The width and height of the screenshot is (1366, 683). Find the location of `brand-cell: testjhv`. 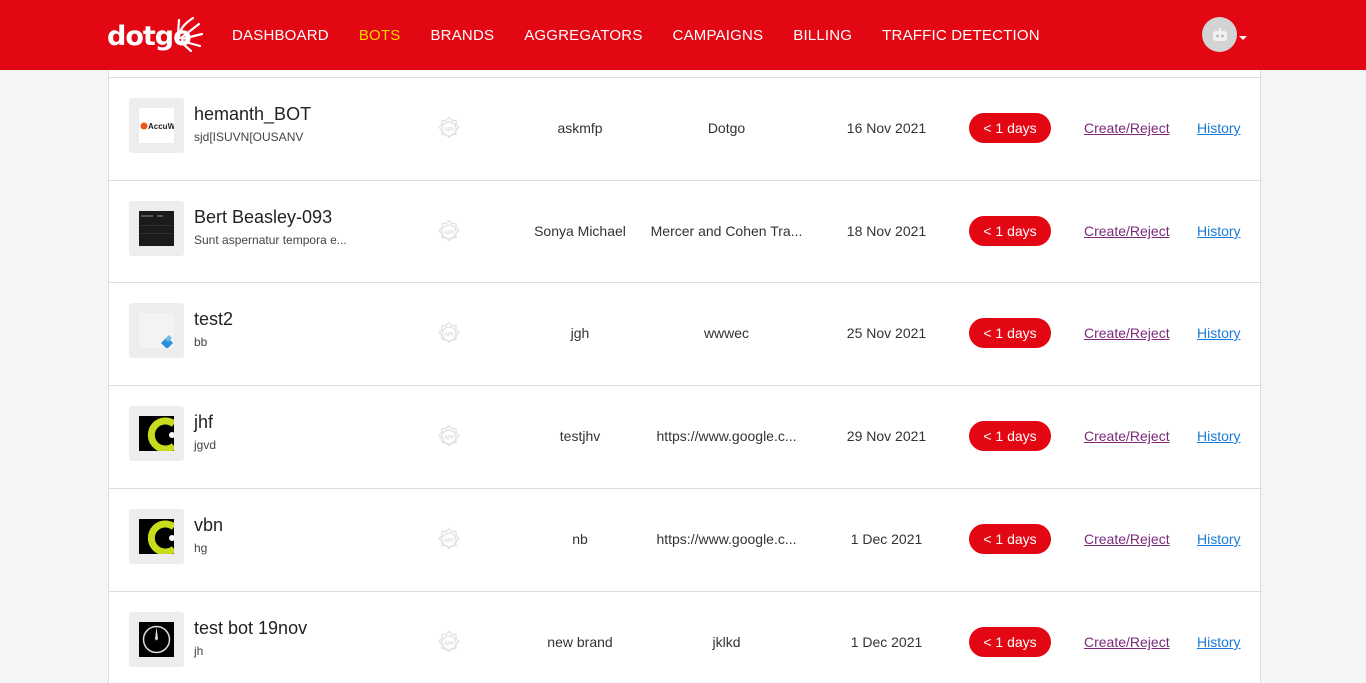

brand-cell: testjhv is located at coordinates (580, 436).